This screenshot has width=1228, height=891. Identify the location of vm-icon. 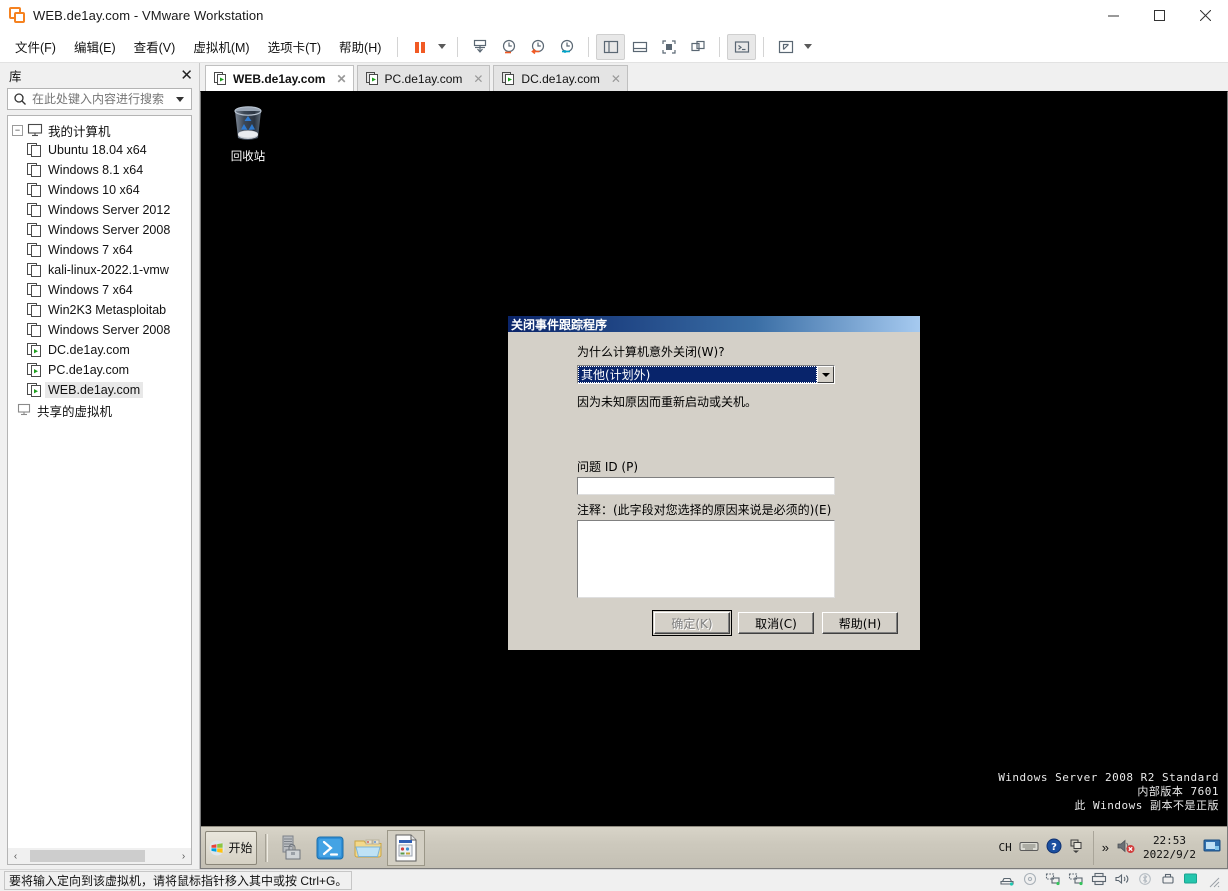
(35, 310).